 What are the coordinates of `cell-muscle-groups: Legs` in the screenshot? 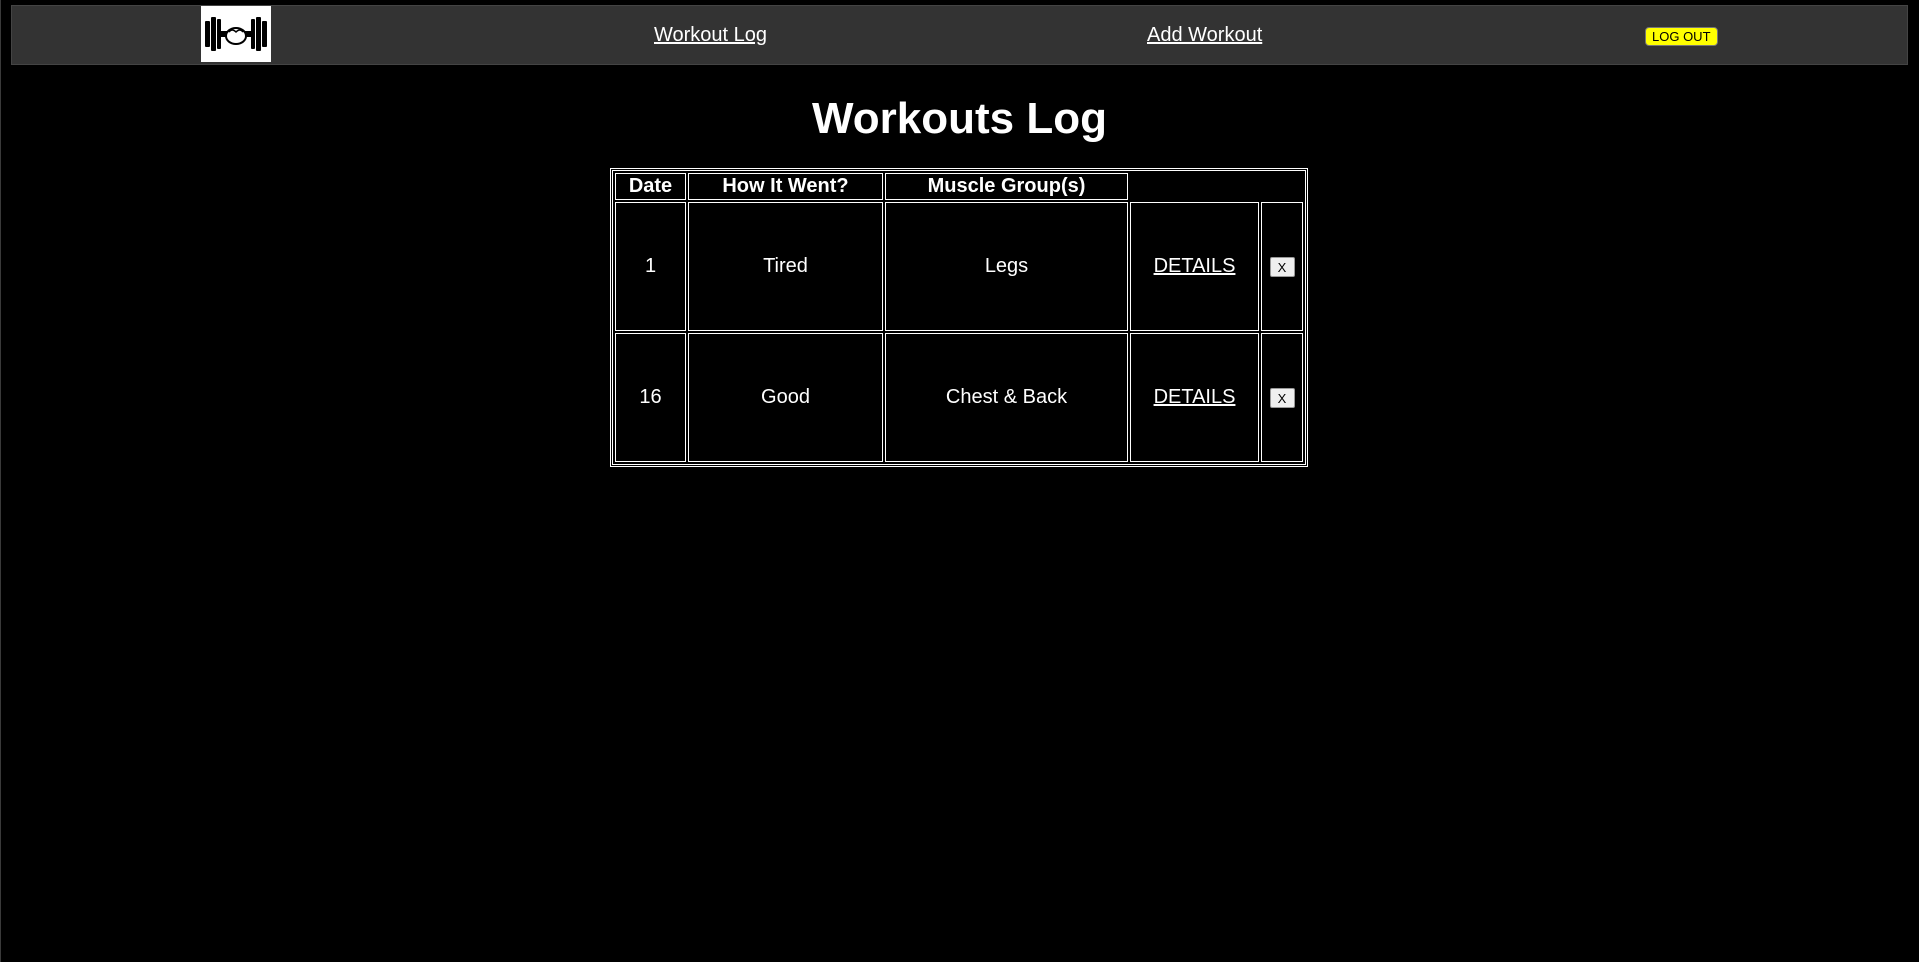 It's located at (1006, 266).